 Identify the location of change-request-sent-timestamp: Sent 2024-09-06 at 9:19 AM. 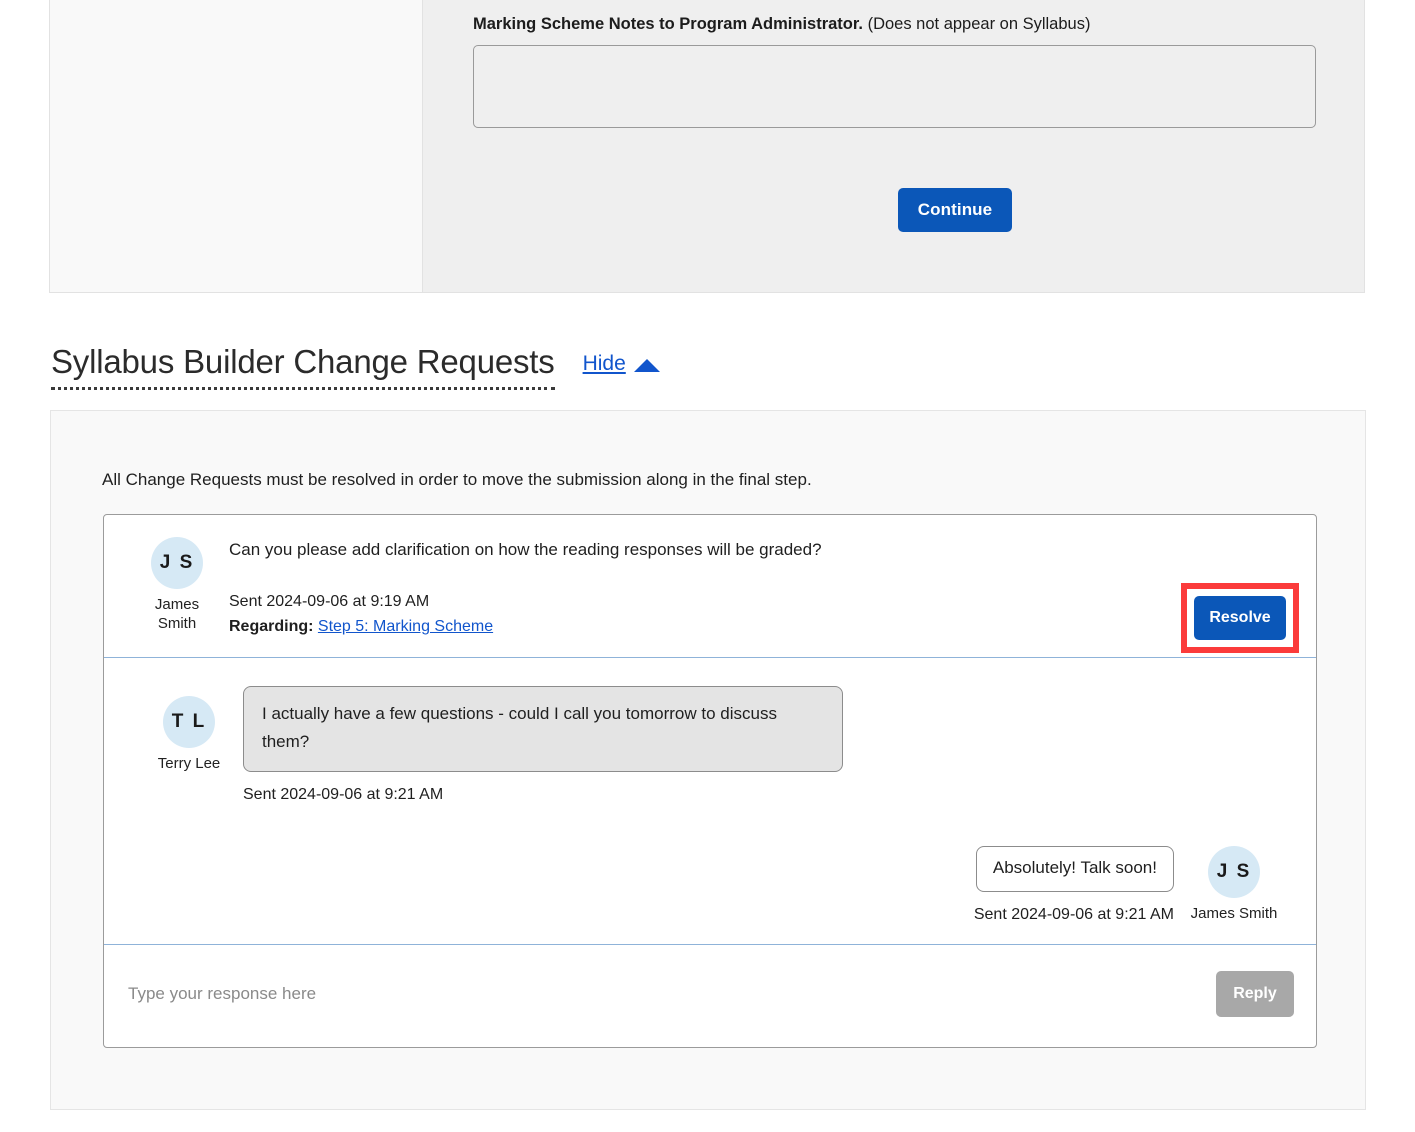
(329, 601).